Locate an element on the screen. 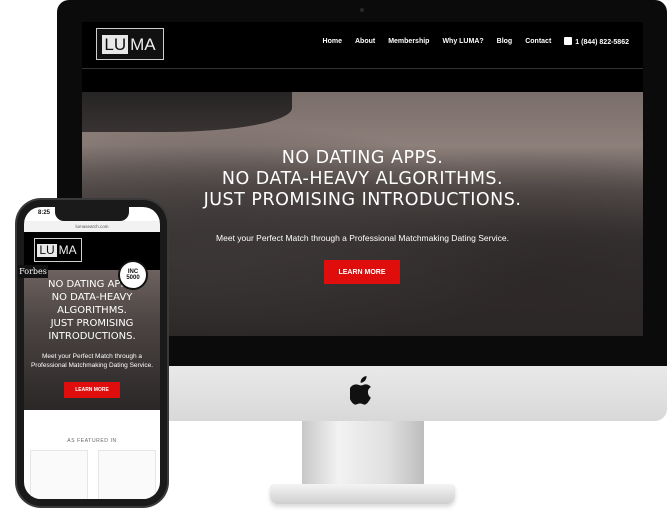  nav-about: About is located at coordinates (365, 41).